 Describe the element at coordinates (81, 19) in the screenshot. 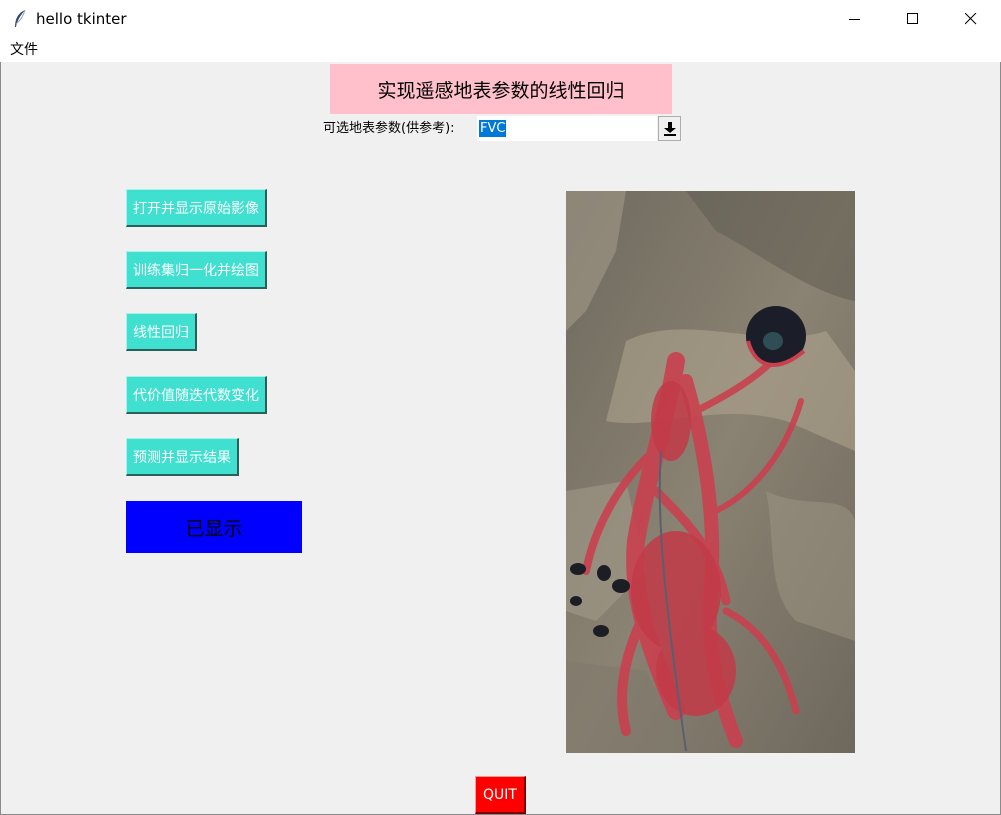

I see `window-title: hello tkinter` at that location.